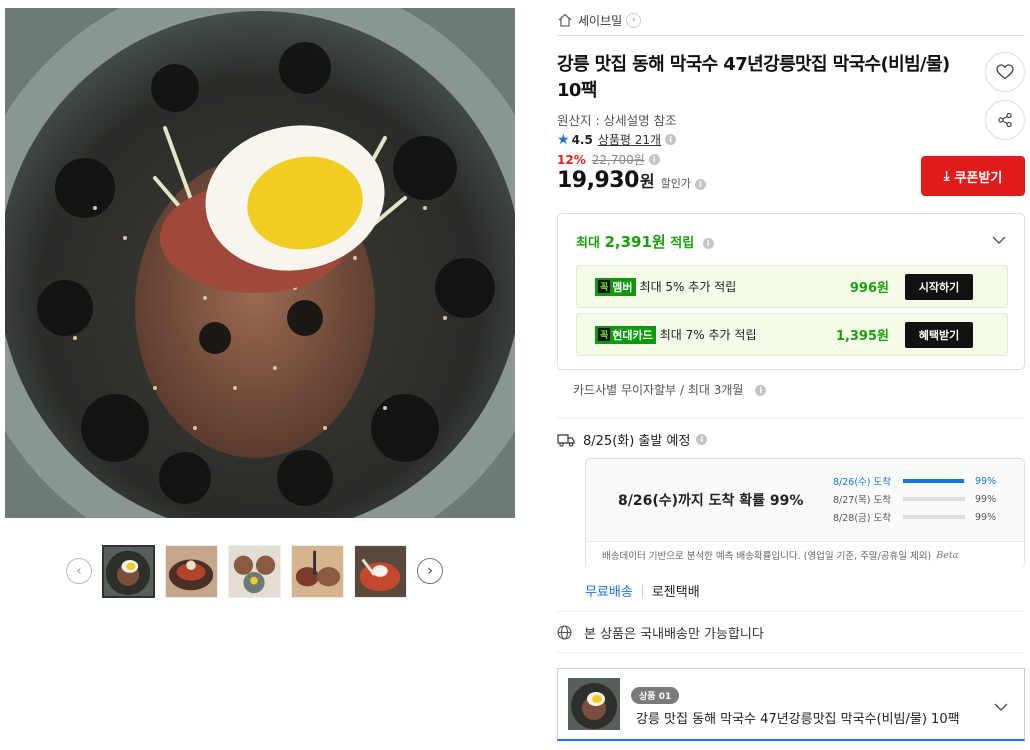  I want to click on card-benefit-value: 1,395원, so click(862, 336).